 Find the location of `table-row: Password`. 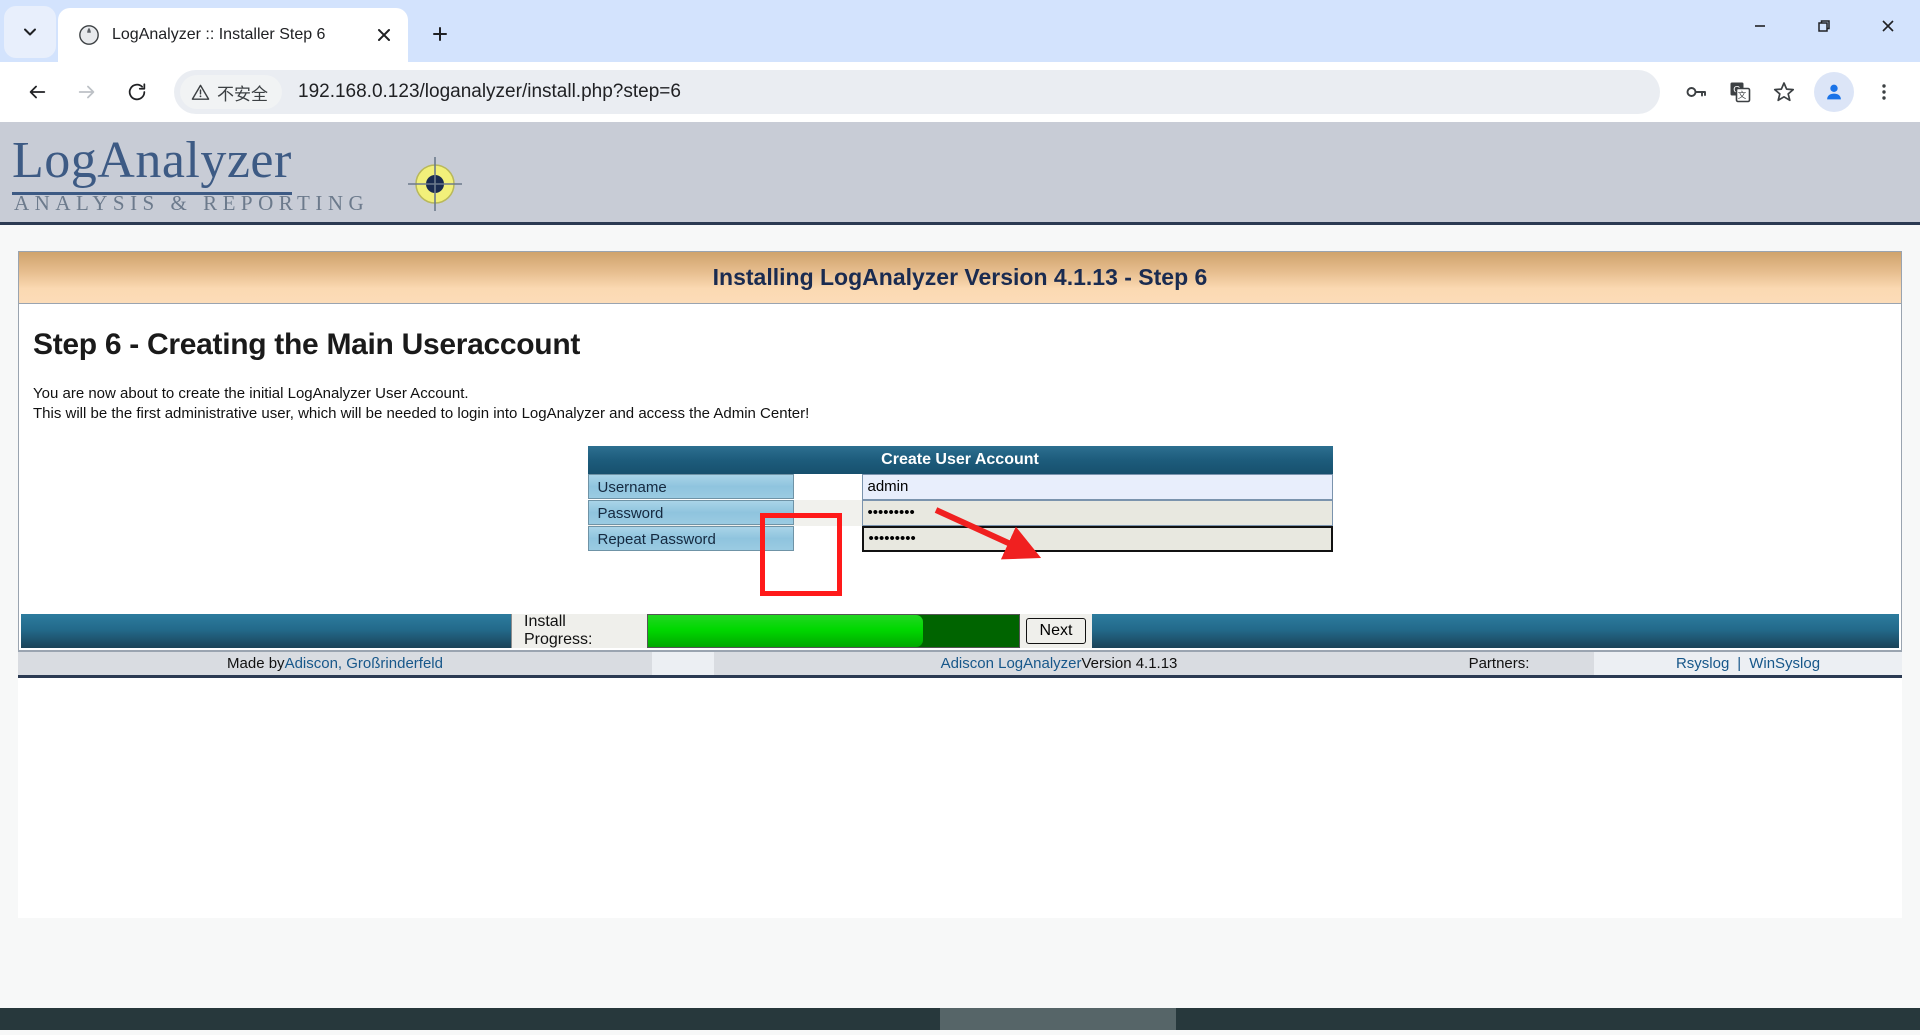

table-row: Password is located at coordinates (960, 513).